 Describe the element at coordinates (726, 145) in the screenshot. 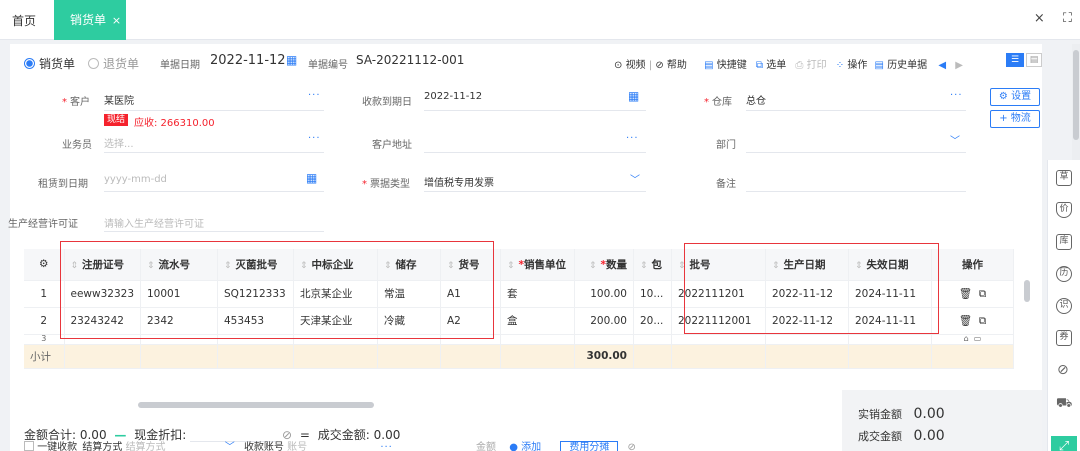

I see `dept-label: 部门` at that location.